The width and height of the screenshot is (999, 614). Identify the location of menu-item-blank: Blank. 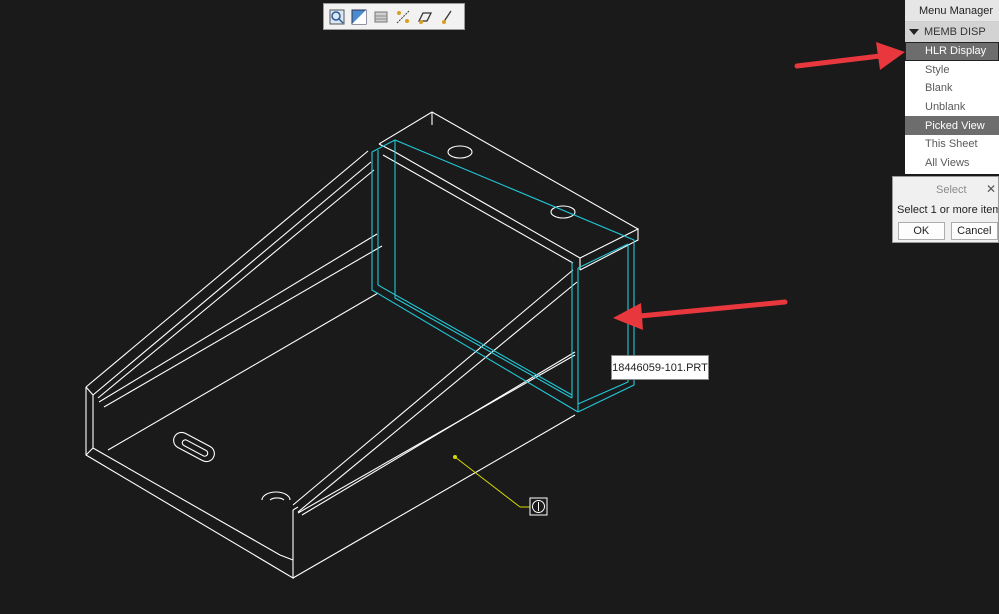
(952, 88).